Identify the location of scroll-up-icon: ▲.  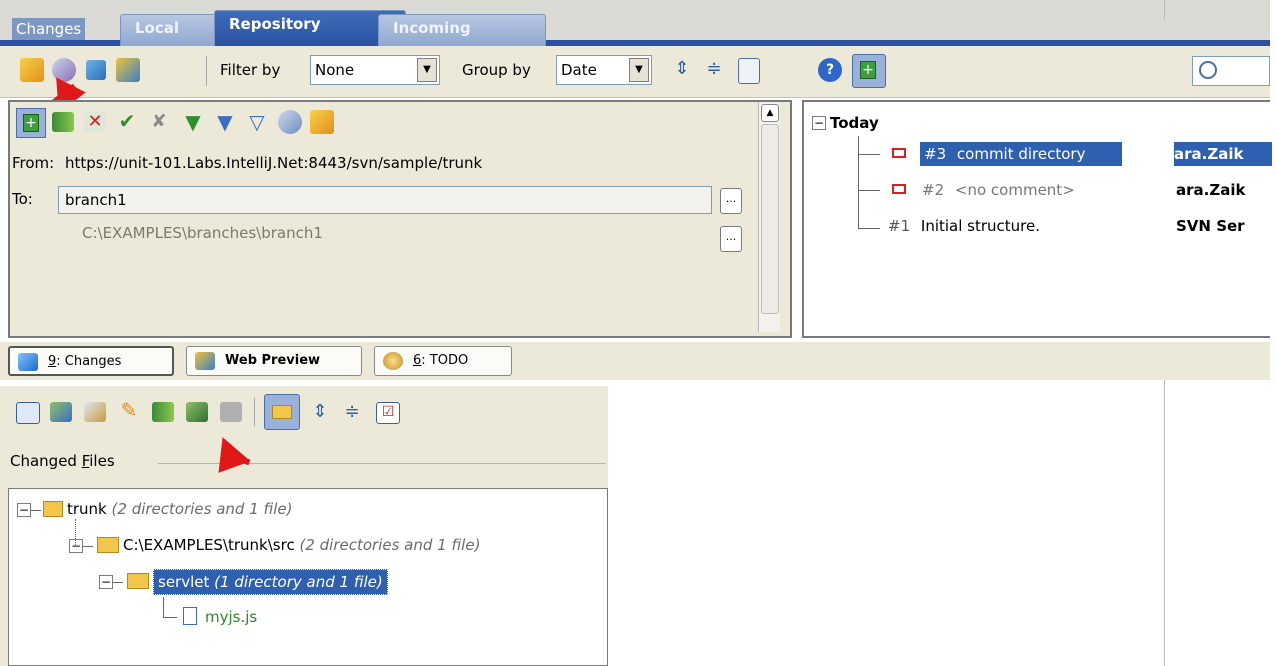
(770, 113).